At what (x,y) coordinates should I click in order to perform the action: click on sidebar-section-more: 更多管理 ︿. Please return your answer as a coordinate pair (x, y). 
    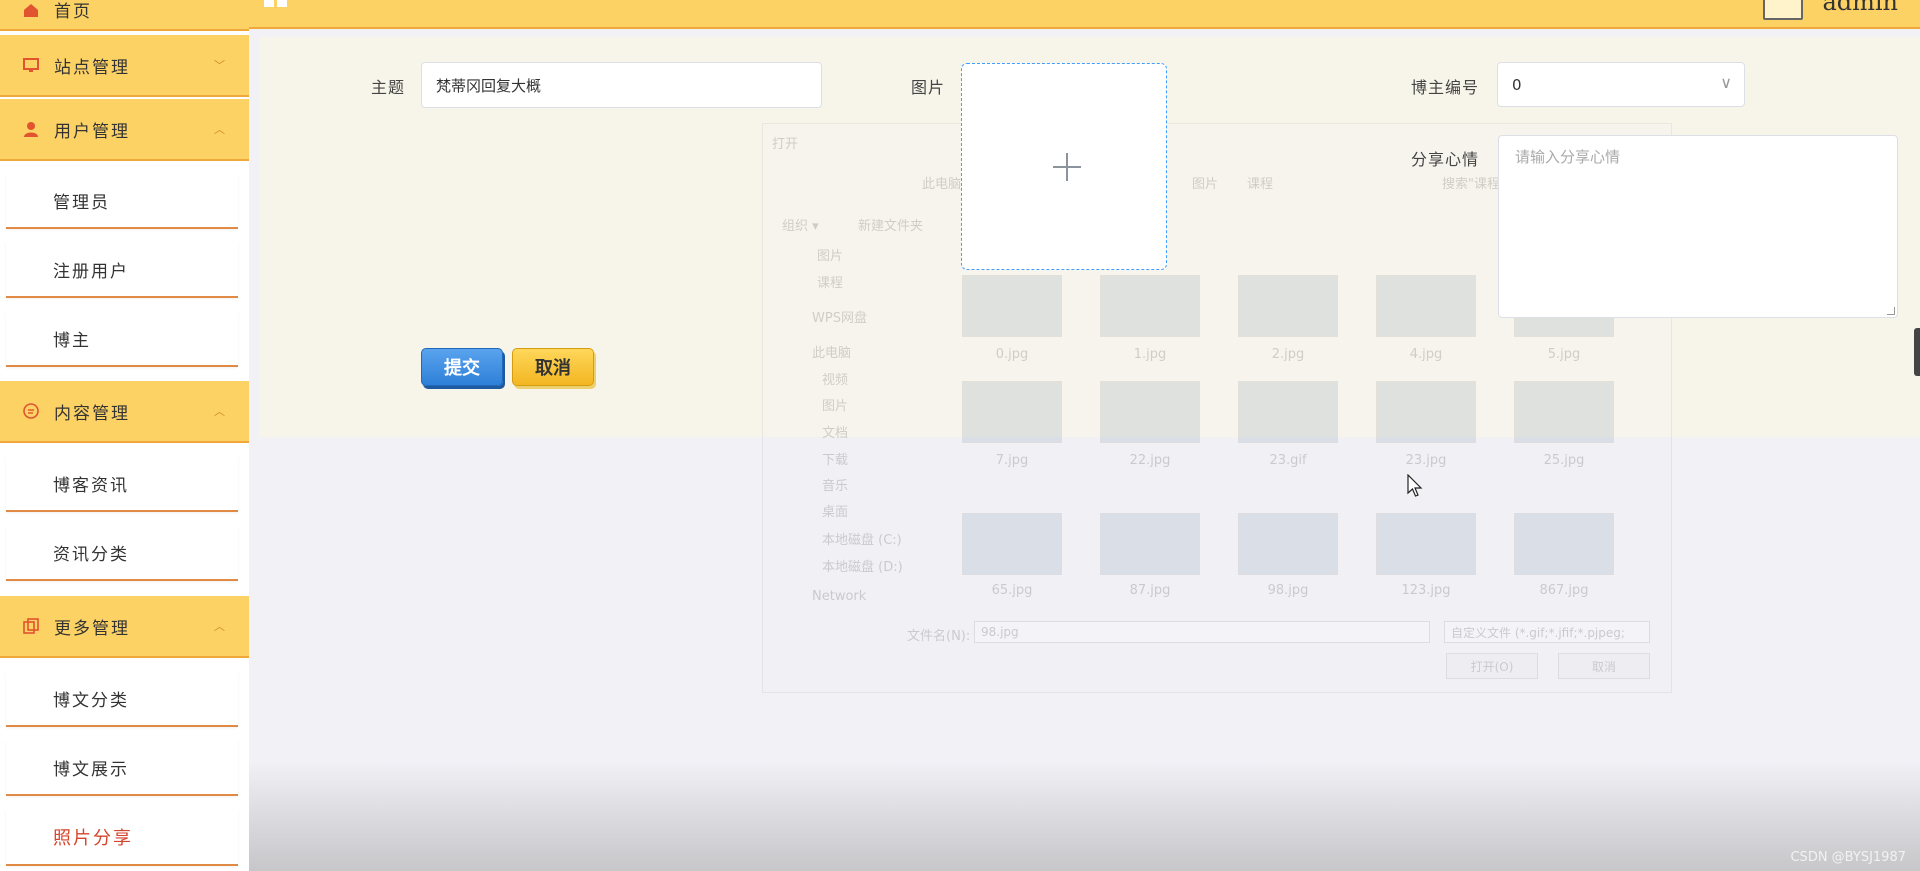
    Looking at the image, I should click on (124, 627).